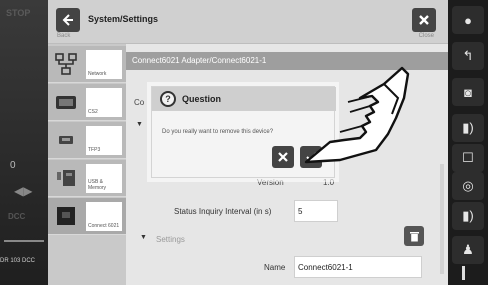  What do you see at coordinates (275, 267) in the screenshot?
I see `name-label: Name` at bounding box center [275, 267].